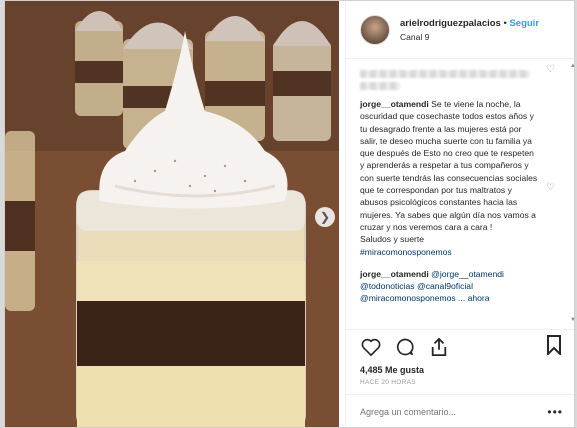  I want to click on avatar, so click(375, 29).